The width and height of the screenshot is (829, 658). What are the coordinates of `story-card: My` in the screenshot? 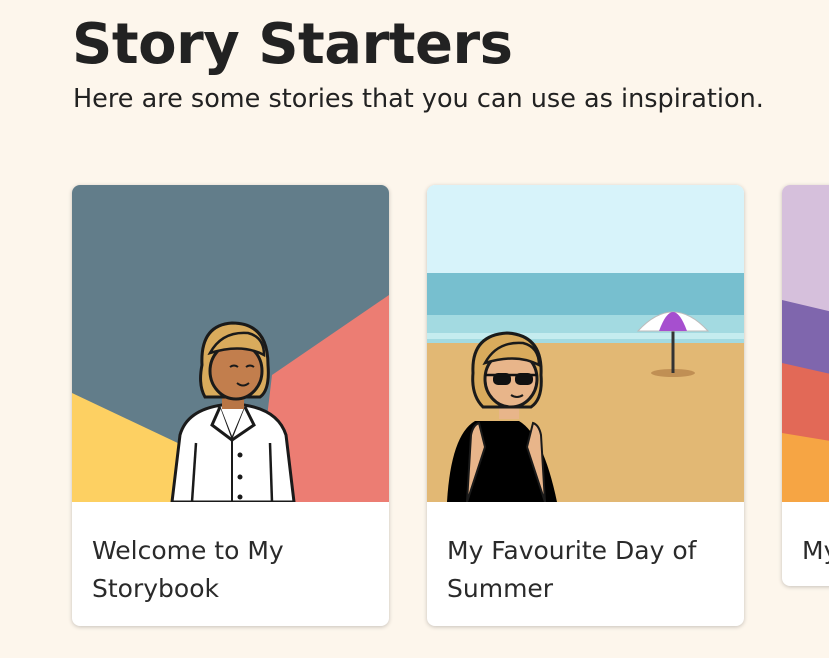 It's located at (805, 385).